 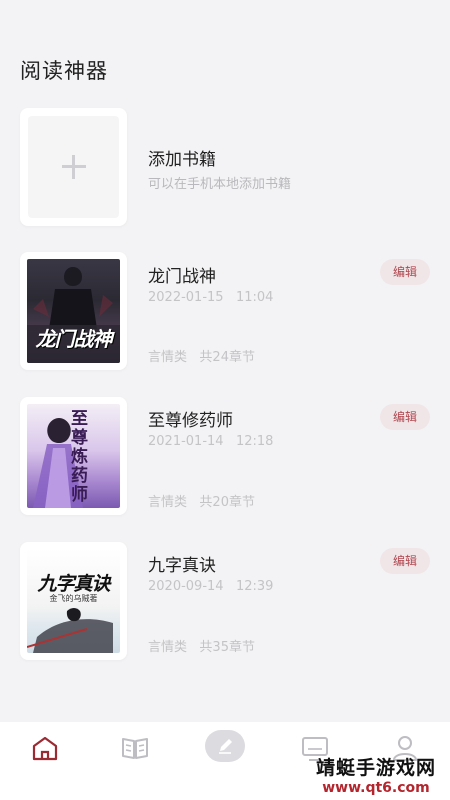 What do you see at coordinates (182, 563) in the screenshot?
I see `book-title: 九字真诀` at bounding box center [182, 563].